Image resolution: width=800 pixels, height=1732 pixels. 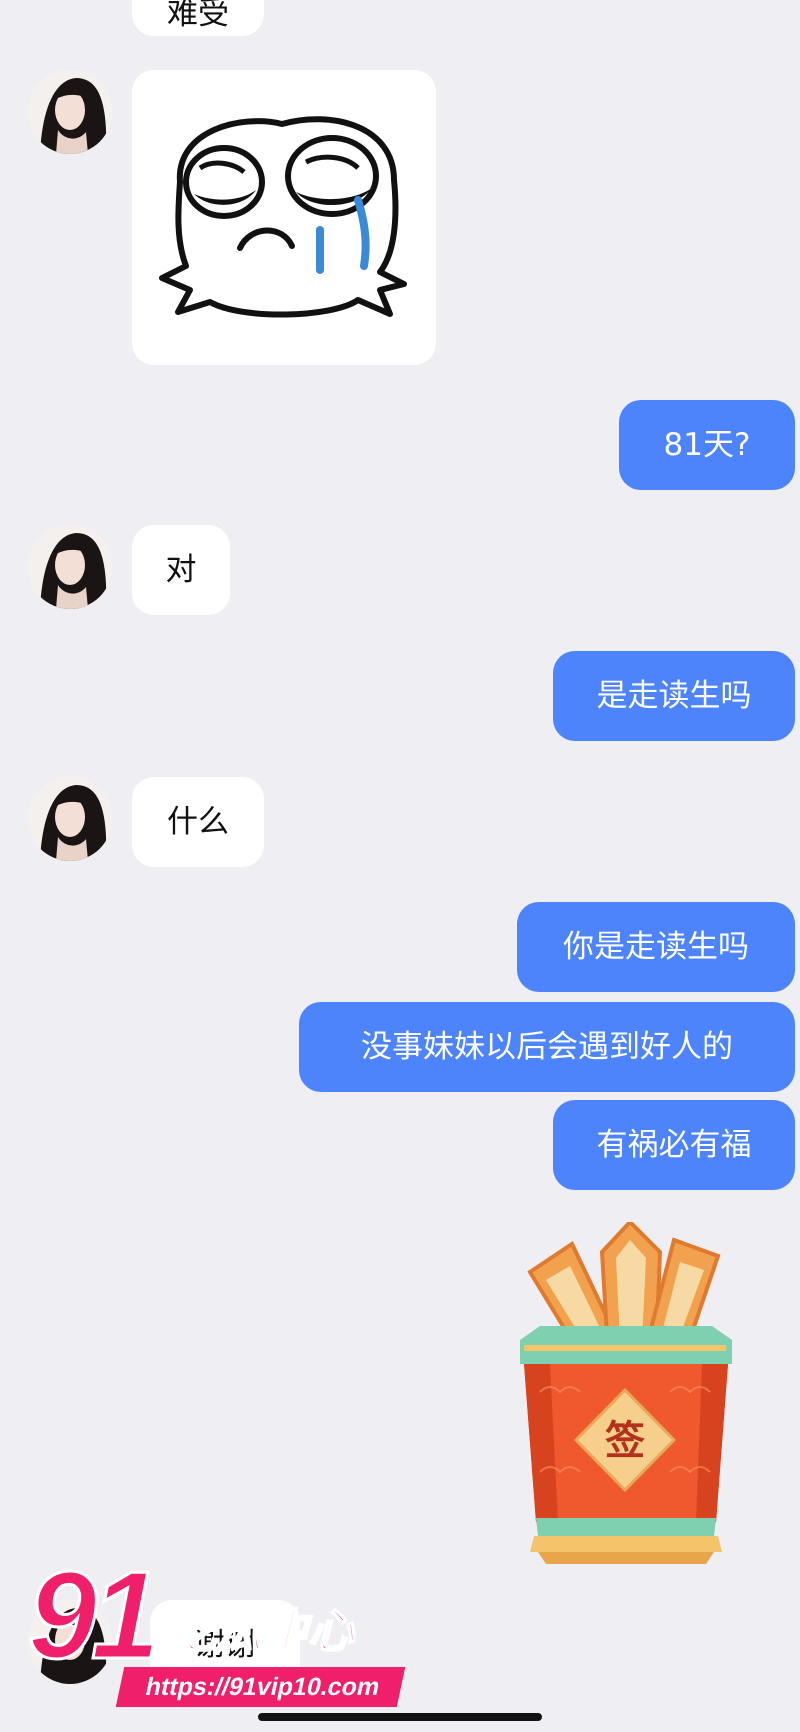 I want to click on message-text: 你是走读生吗, so click(x=656, y=946).